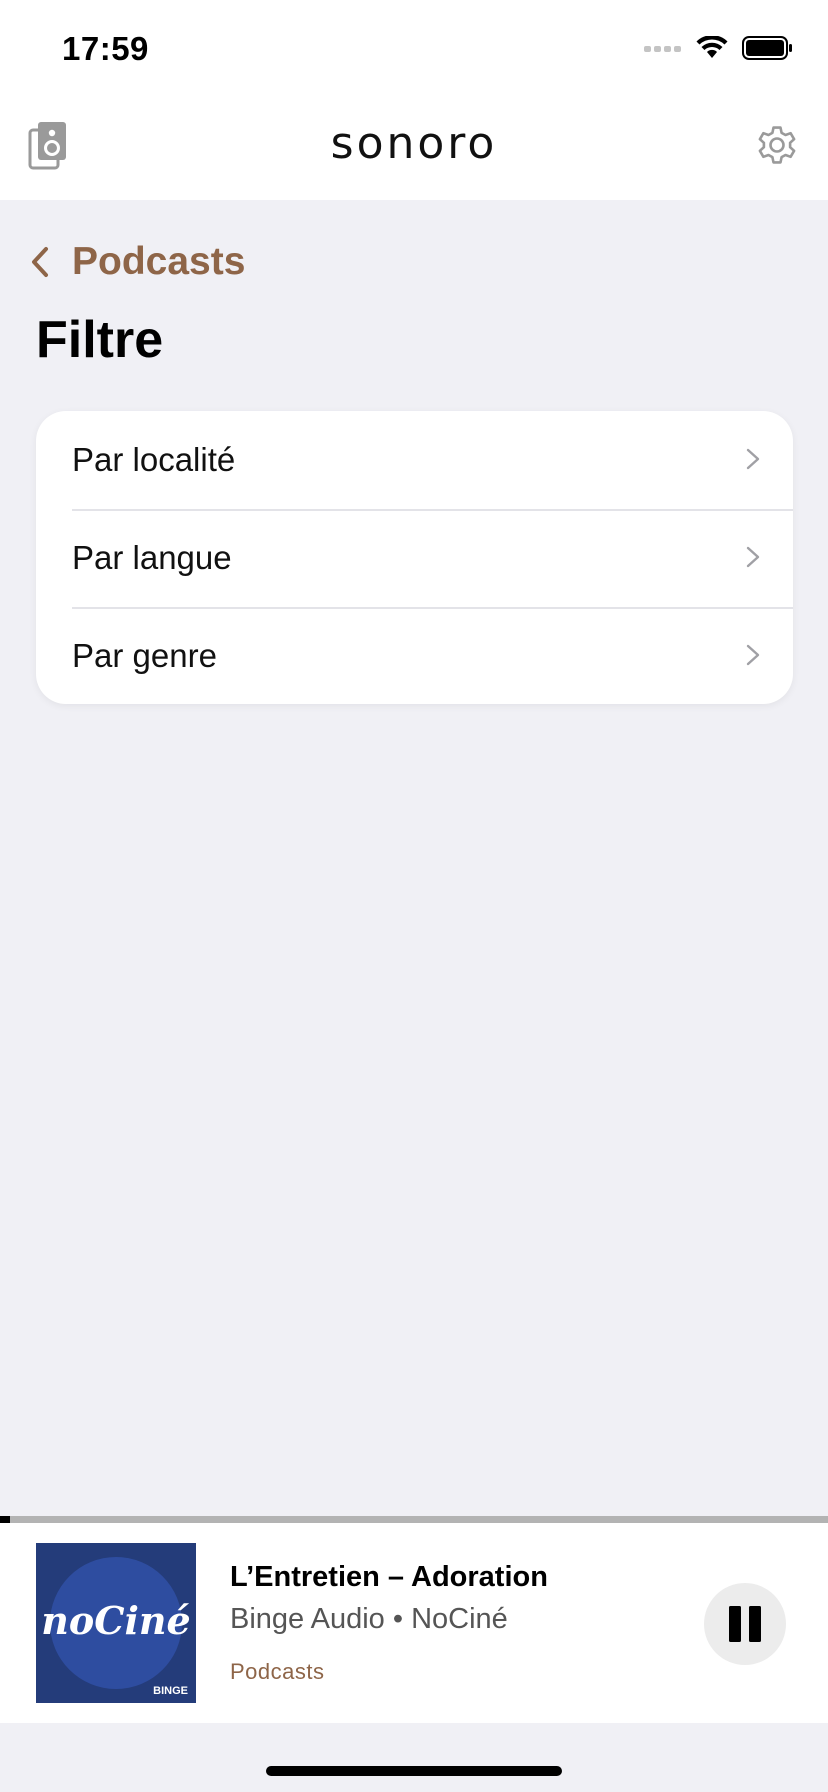  What do you see at coordinates (414, 1519) in the screenshot?
I see `playback-progress-bar` at bounding box center [414, 1519].